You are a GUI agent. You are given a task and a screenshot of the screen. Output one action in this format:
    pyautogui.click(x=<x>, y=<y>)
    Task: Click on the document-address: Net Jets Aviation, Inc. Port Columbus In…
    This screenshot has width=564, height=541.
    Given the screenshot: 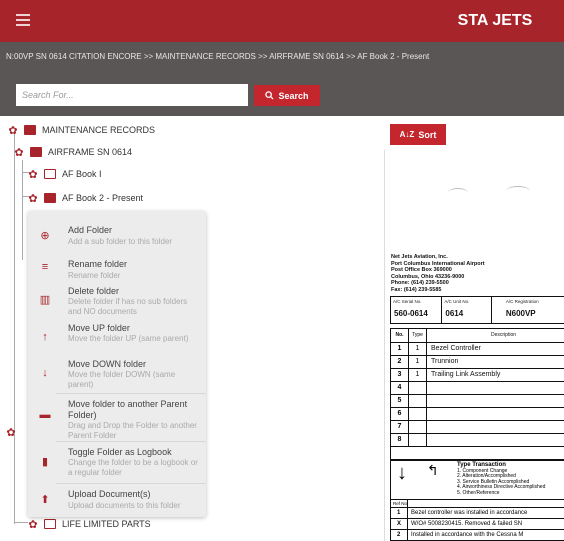 What is the action you would take?
    pyautogui.click(x=438, y=273)
    